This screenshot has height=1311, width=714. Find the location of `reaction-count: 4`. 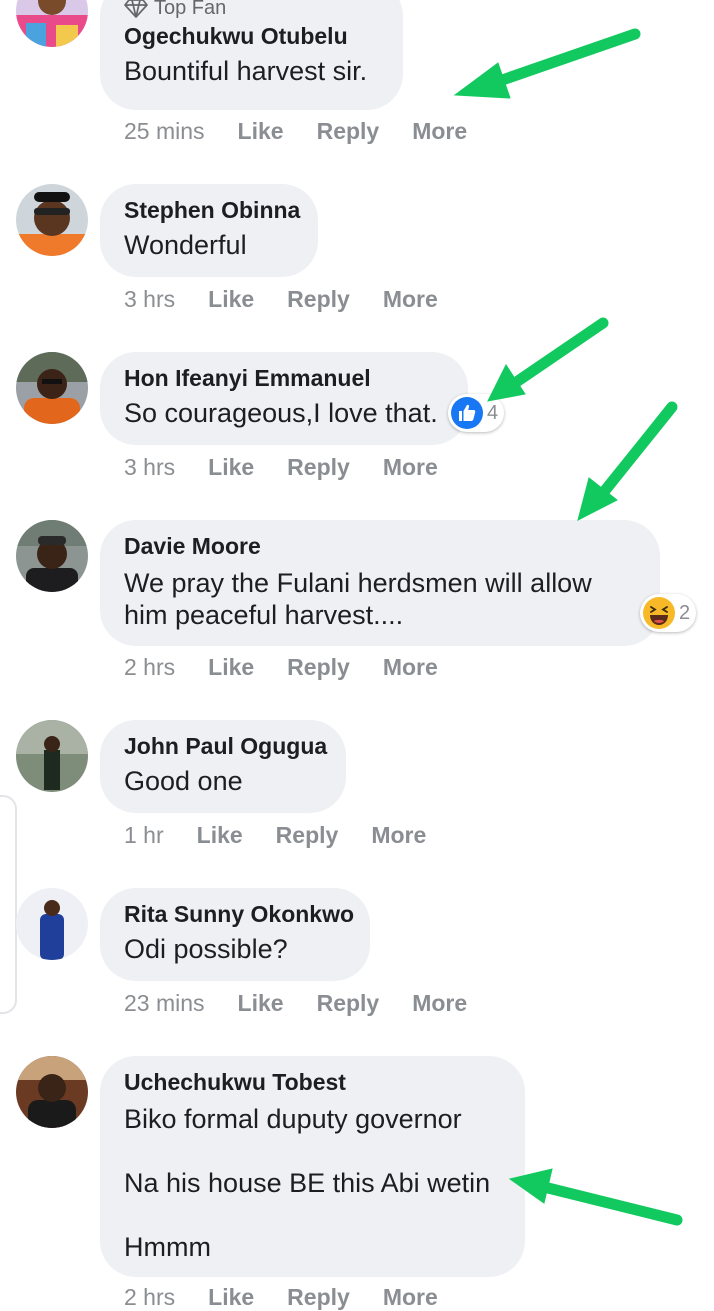

reaction-count: 4 is located at coordinates (493, 412).